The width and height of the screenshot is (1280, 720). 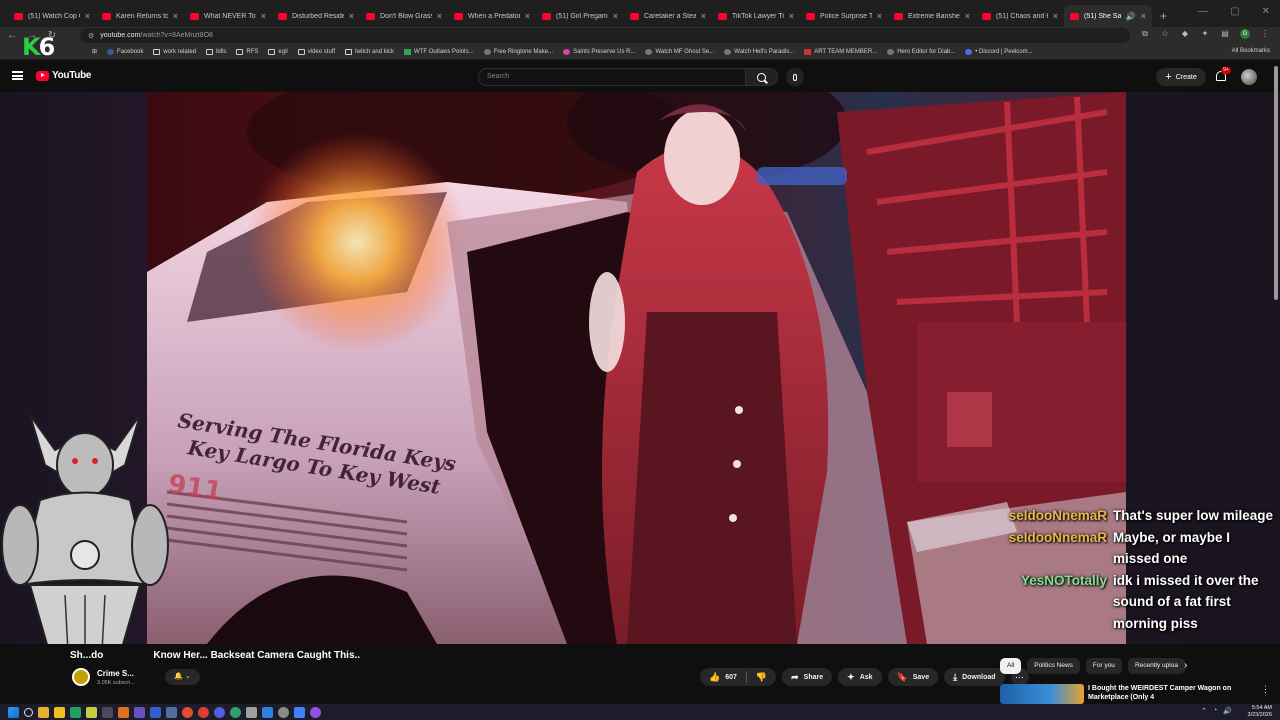 I want to click on windows-start-icon, so click(x=13, y=712).